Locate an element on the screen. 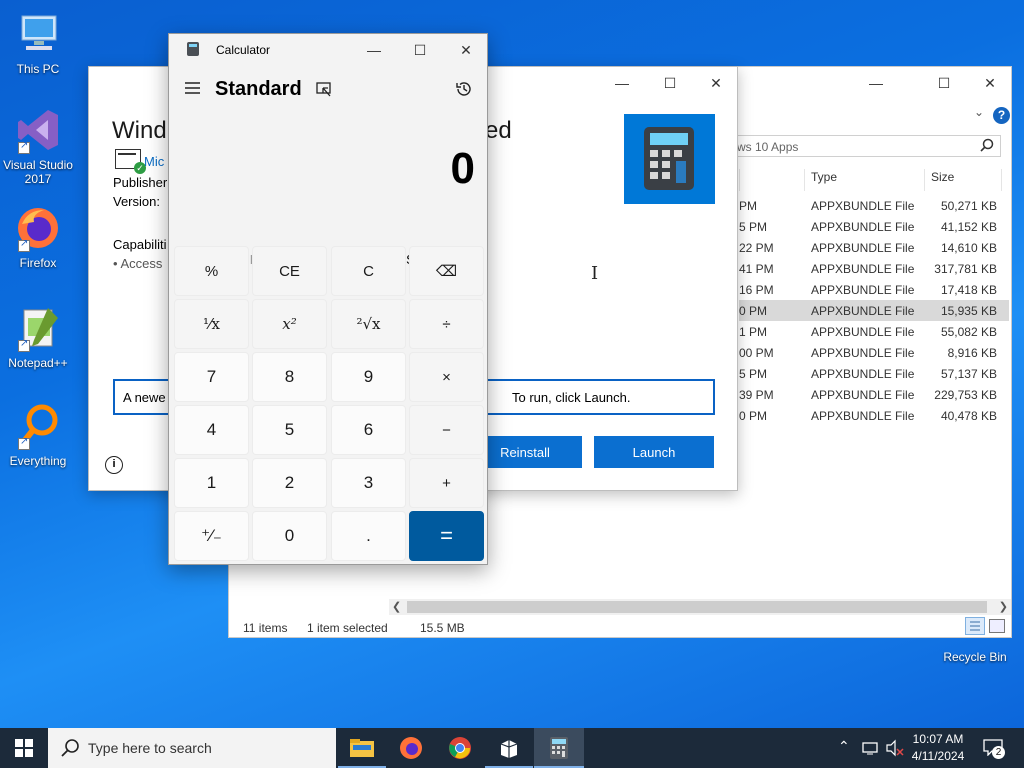  file-row: PM APPXBUNDLE File 50,271 KB is located at coordinates (874, 205).